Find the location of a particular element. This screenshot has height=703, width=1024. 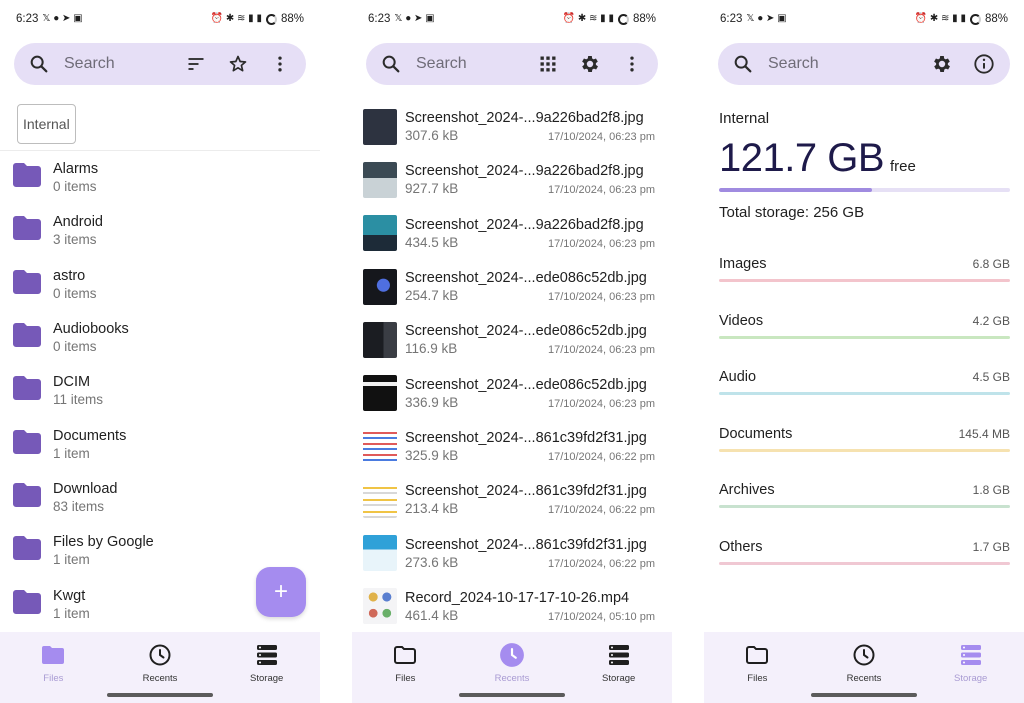

nav-recents-label: Recents is located at coordinates (512, 678).